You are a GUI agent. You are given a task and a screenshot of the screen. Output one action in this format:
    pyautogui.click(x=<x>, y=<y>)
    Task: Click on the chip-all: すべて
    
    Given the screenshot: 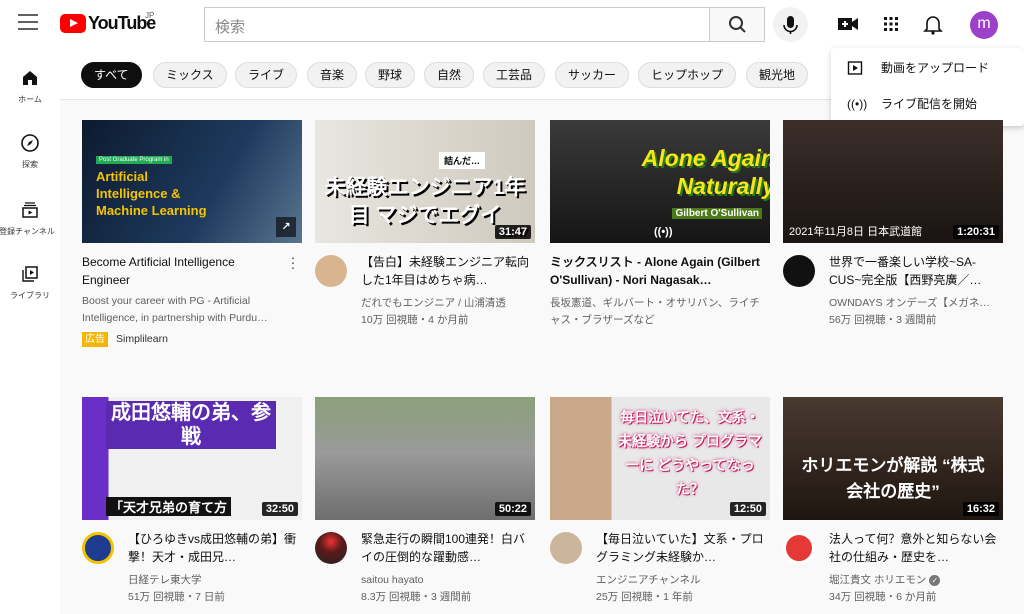 What is the action you would take?
    pyautogui.click(x=111, y=75)
    